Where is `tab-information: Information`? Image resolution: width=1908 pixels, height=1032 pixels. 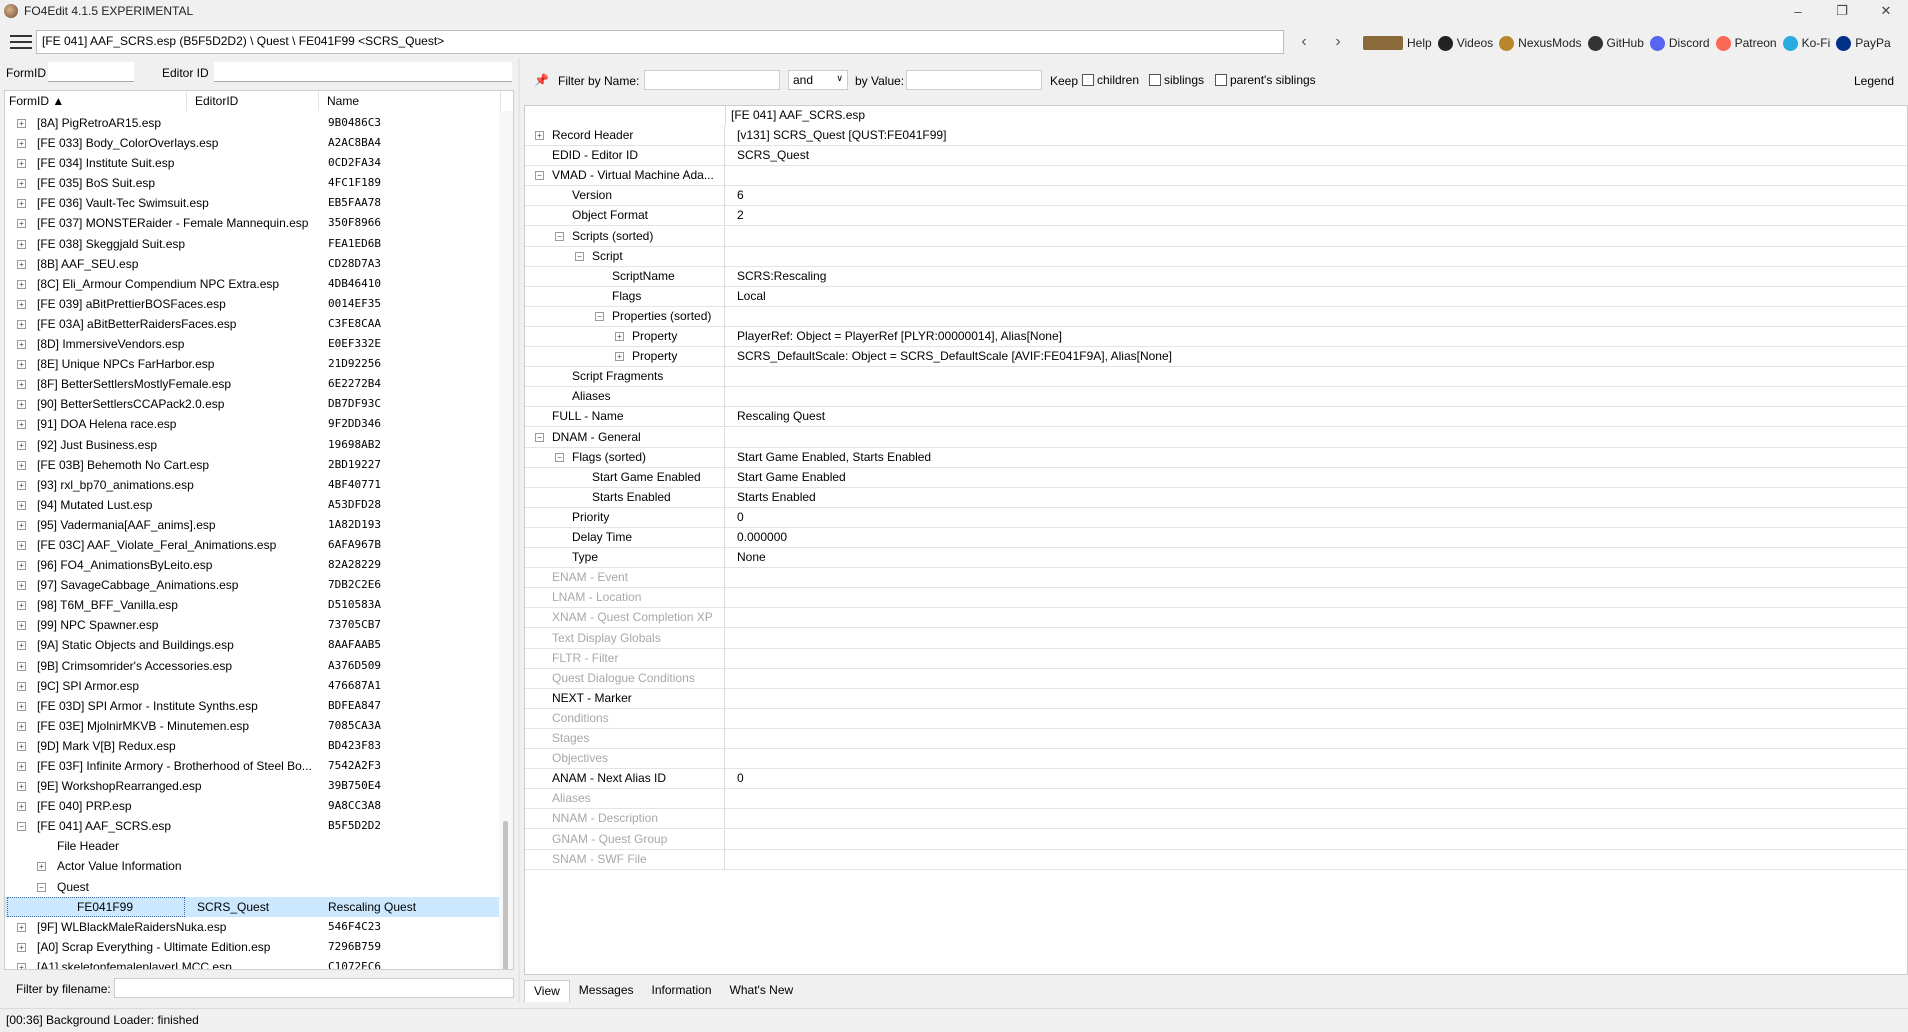 tab-information: Information is located at coordinates (681, 991).